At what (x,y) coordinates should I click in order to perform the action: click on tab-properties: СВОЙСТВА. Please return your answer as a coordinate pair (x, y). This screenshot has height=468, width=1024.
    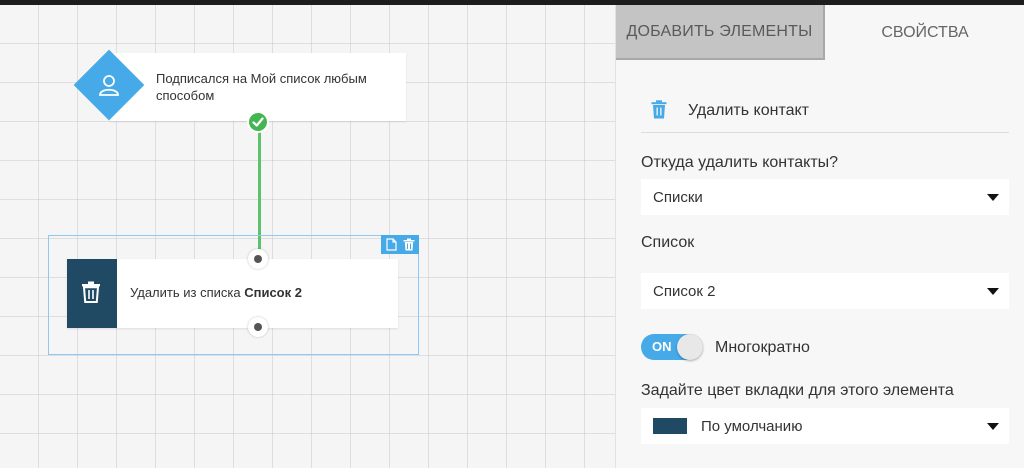
    Looking at the image, I should click on (924, 32).